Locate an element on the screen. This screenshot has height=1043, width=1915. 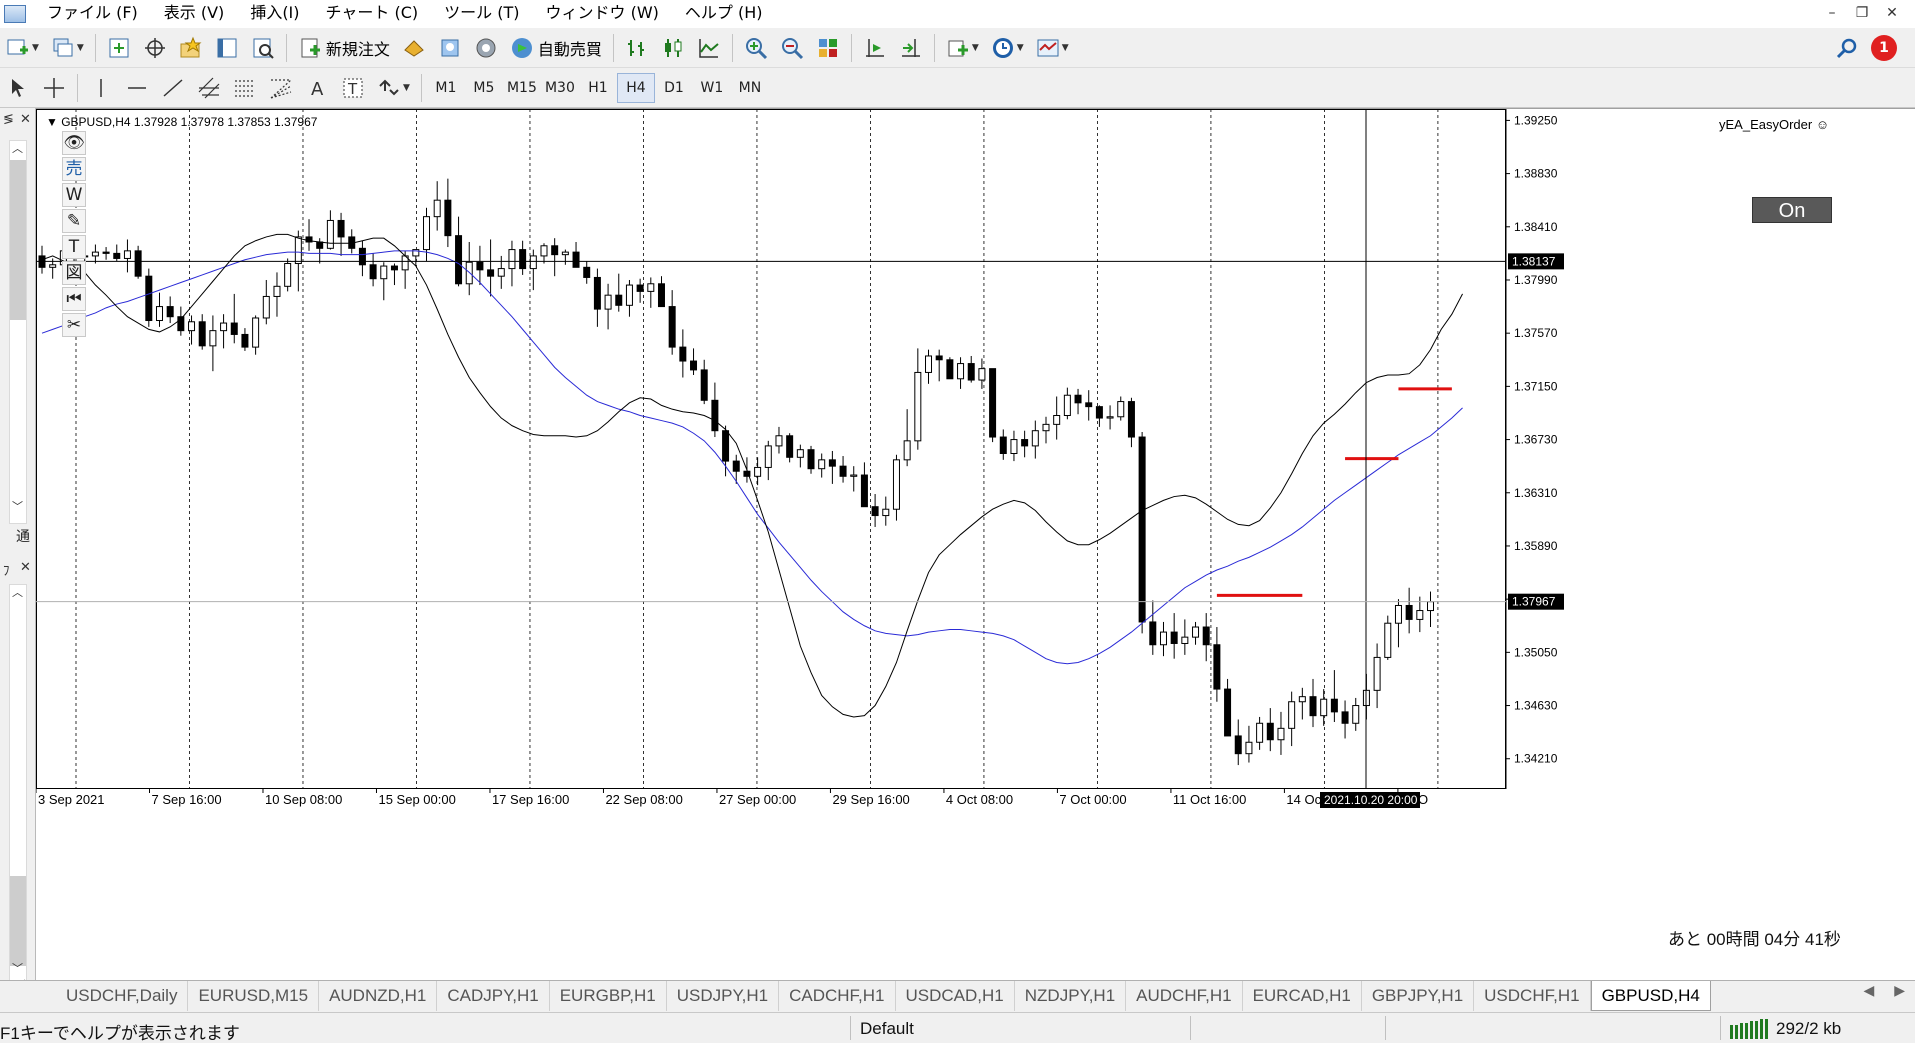
trendline-button is located at coordinates (173, 88).